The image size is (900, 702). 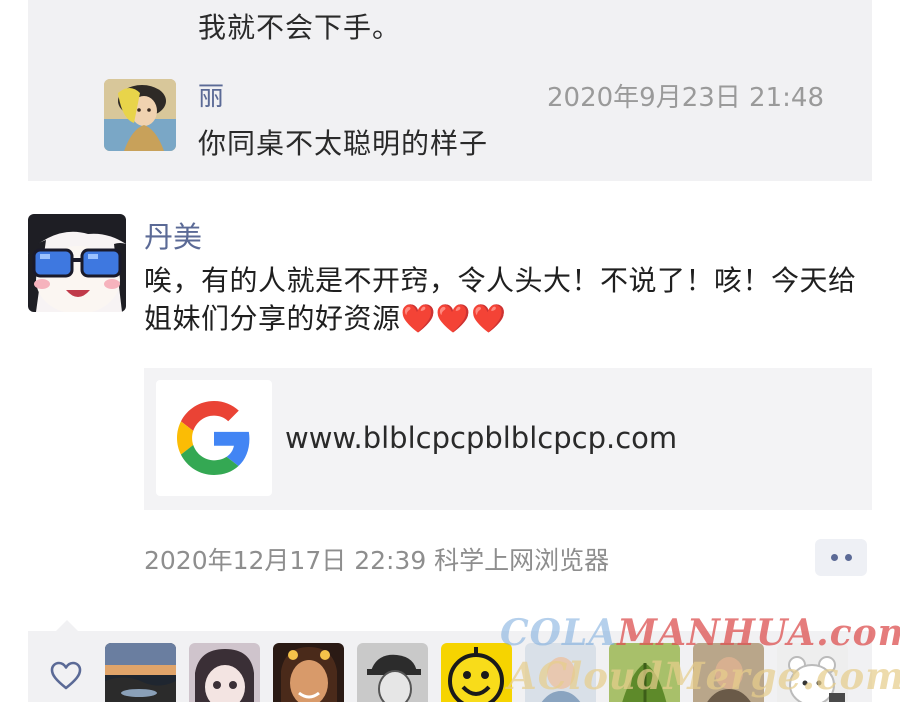 I want to click on detective-sketch-avatar-icon, so click(x=392, y=672).